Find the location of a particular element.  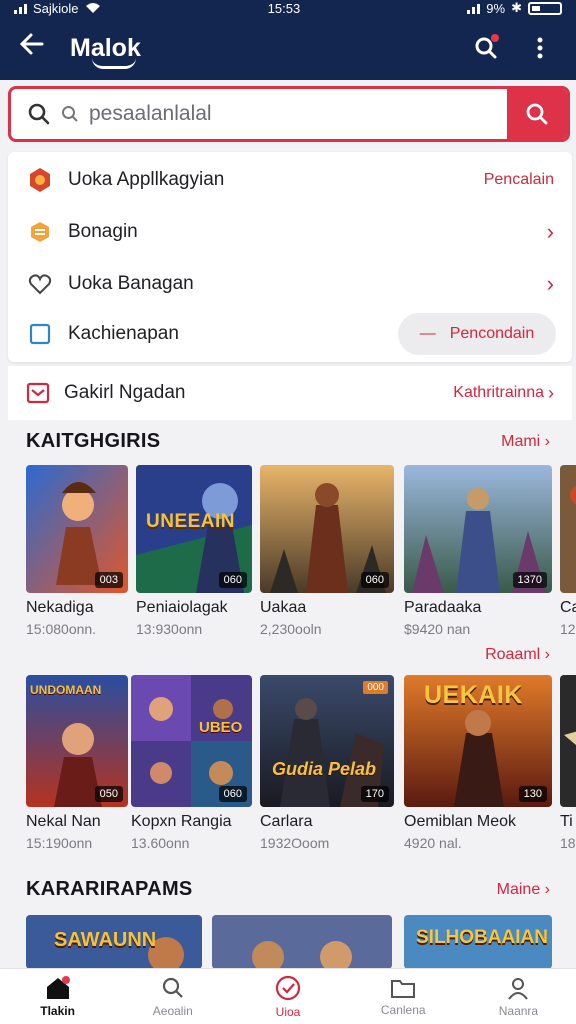

nav-home: Tlakin is located at coordinates (57, 996).